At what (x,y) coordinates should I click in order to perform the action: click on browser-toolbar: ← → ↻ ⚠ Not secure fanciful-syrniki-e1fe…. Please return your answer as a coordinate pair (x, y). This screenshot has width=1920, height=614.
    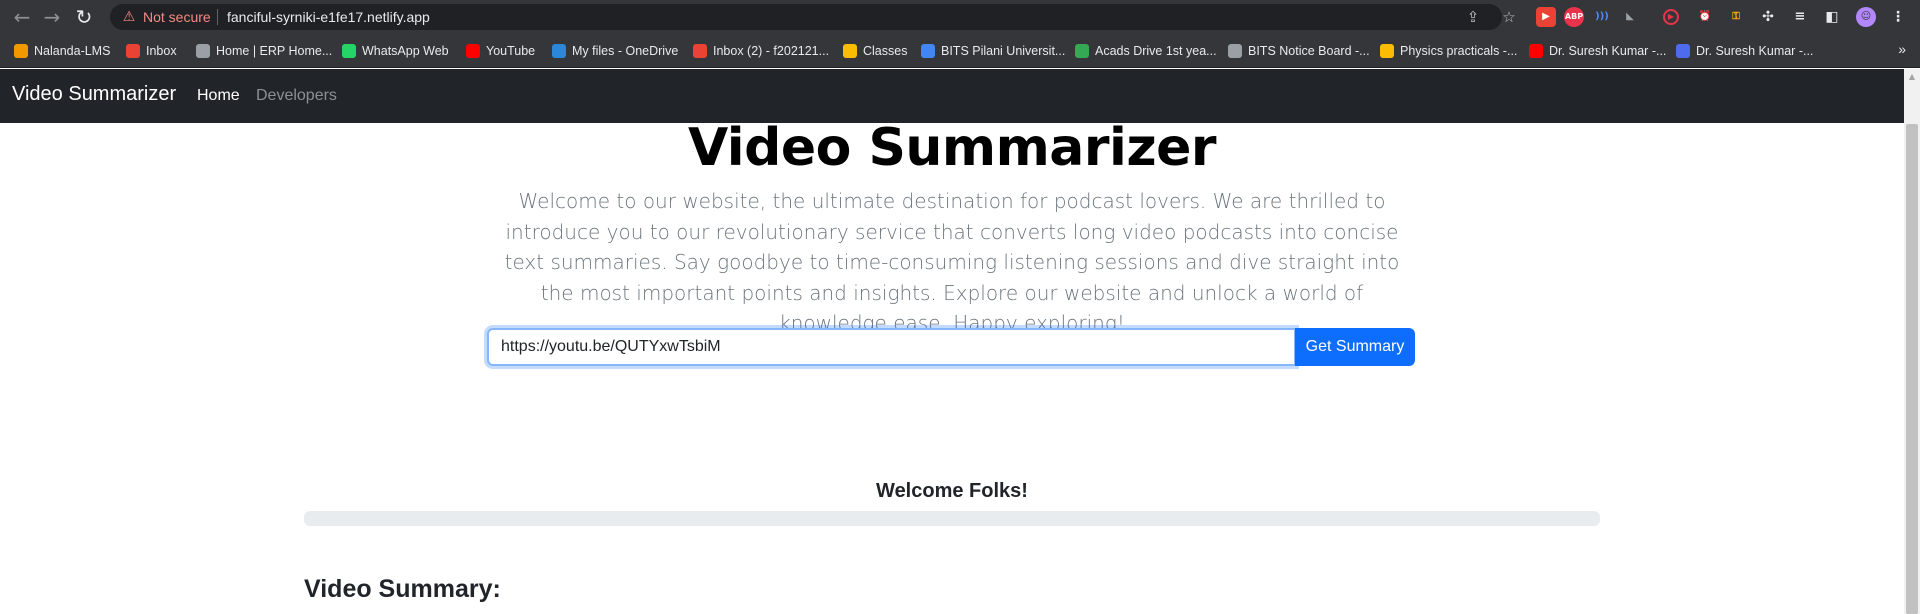
    Looking at the image, I should click on (960, 17).